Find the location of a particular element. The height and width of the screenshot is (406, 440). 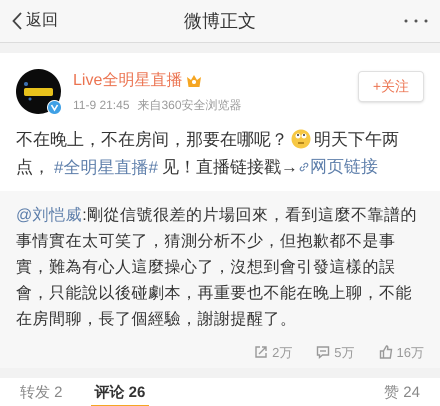

link-icon is located at coordinates (304, 166).